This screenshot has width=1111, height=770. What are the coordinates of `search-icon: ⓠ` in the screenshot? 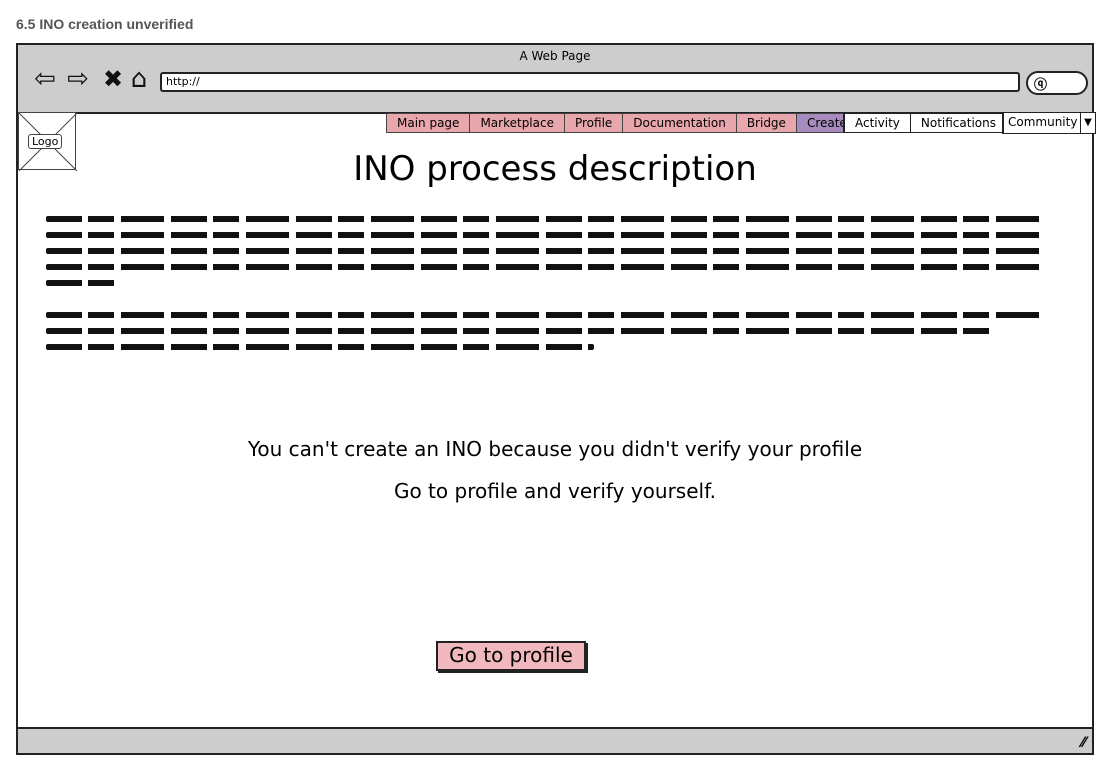 It's located at (1041, 85).